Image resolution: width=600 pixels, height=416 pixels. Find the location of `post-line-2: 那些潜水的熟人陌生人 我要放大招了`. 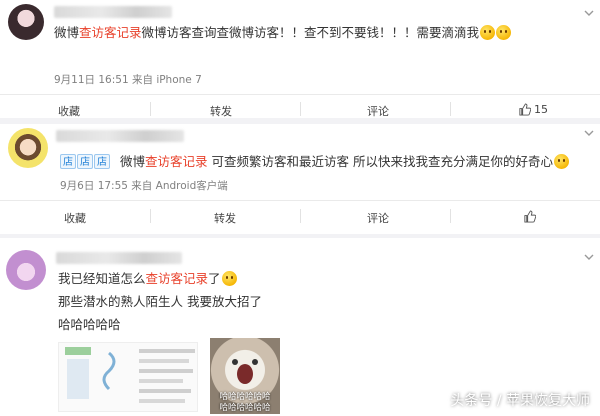

post-line-2: 那些潜水的熟人陌生人 我要放大招了 is located at coordinates (160, 301).